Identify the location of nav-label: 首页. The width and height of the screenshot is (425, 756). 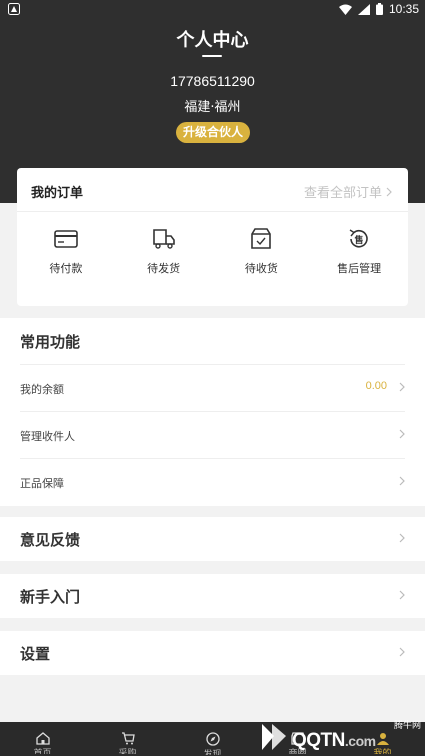
(42, 751).